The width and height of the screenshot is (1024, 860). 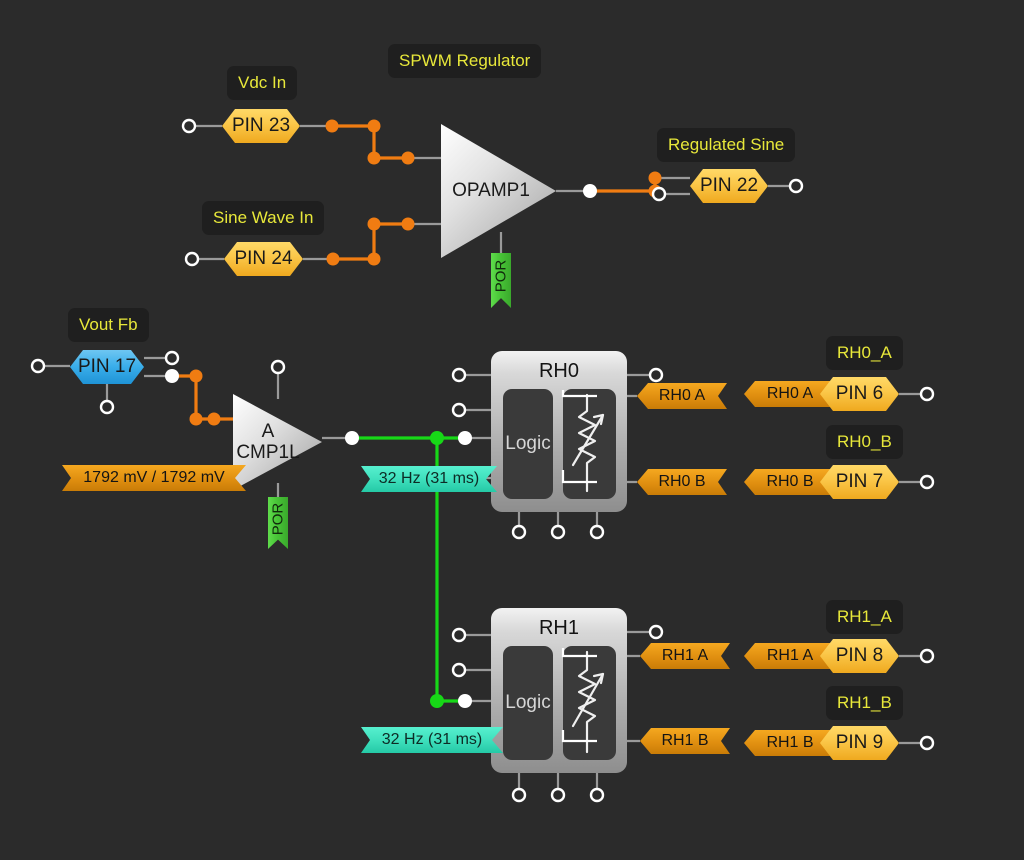 What do you see at coordinates (726, 145) in the screenshot?
I see `net-label-regulated-sine: Regulated Sine` at bounding box center [726, 145].